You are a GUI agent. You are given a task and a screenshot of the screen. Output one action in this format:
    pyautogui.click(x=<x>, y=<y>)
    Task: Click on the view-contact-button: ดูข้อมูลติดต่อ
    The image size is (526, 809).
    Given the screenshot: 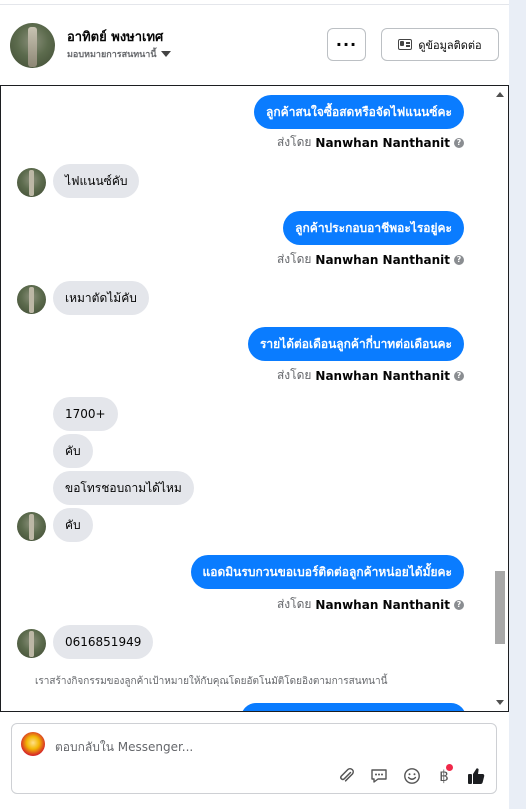 What is the action you would take?
    pyautogui.click(x=440, y=44)
    